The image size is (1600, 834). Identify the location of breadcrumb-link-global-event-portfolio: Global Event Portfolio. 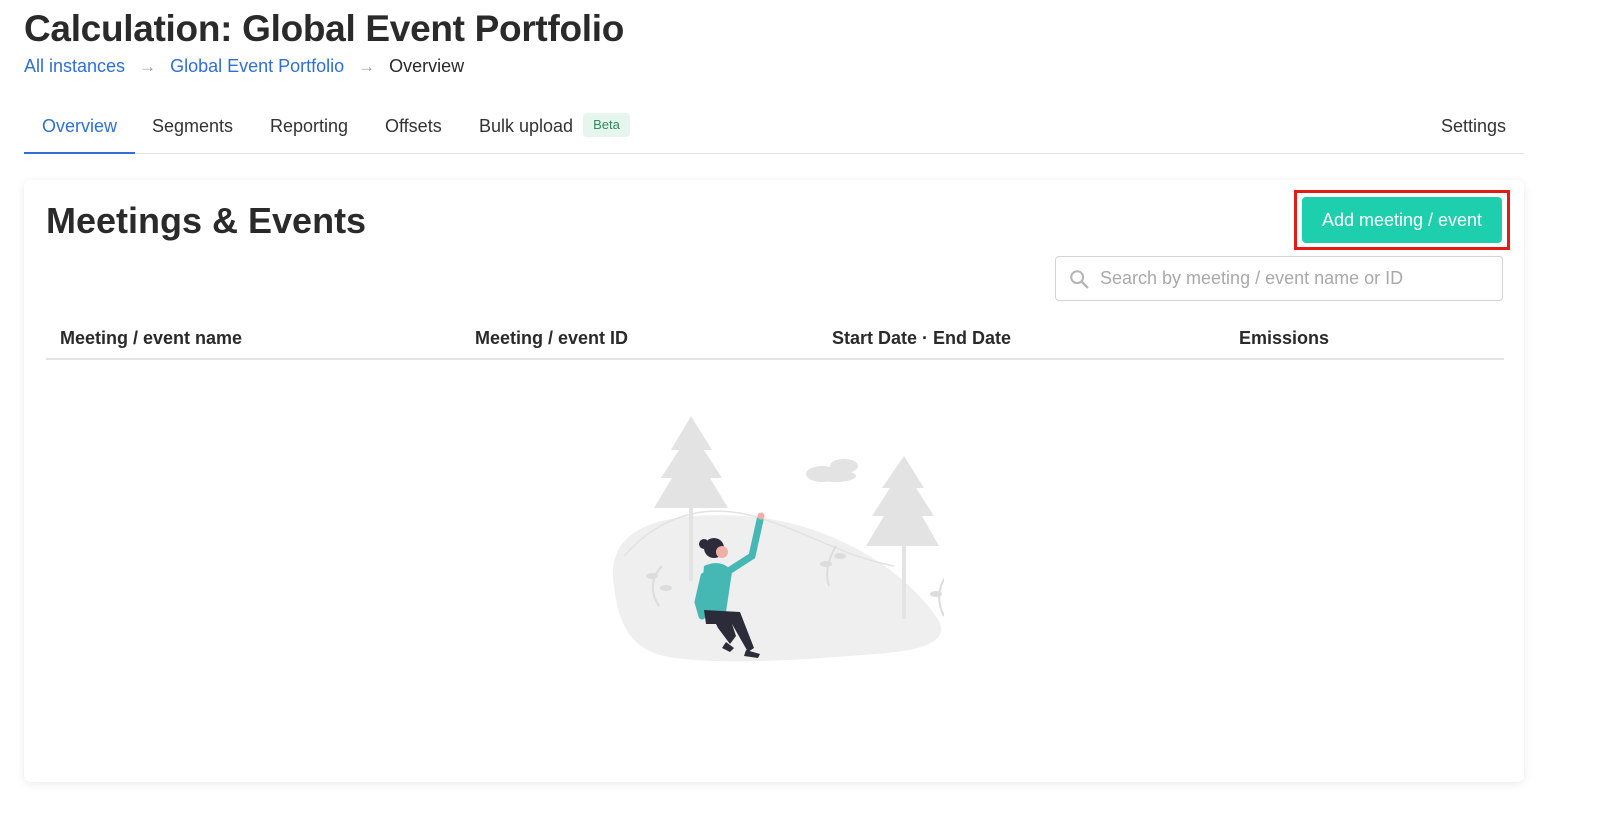
(257, 66).